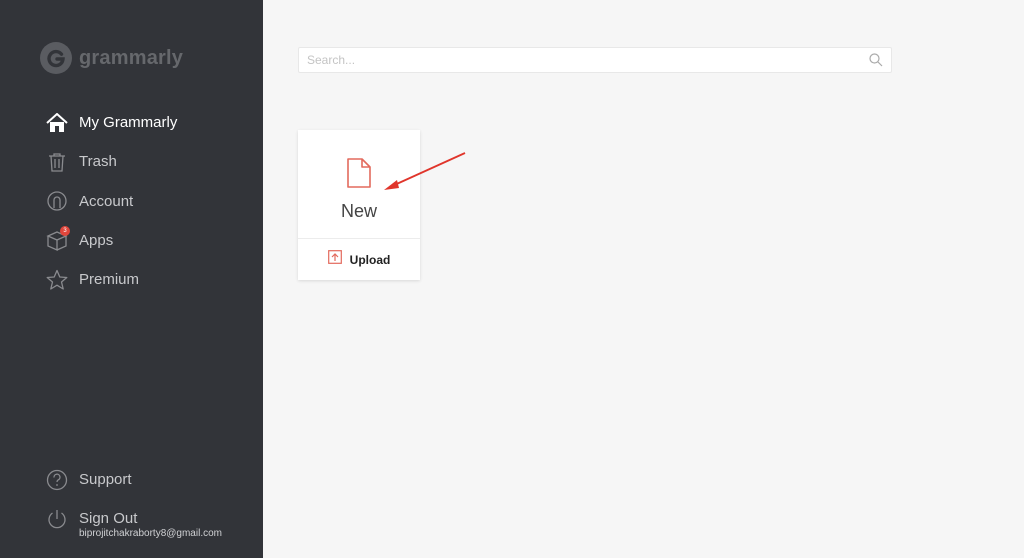  What do you see at coordinates (109, 280) in the screenshot?
I see `sidebar-item-label: Premium` at bounding box center [109, 280].